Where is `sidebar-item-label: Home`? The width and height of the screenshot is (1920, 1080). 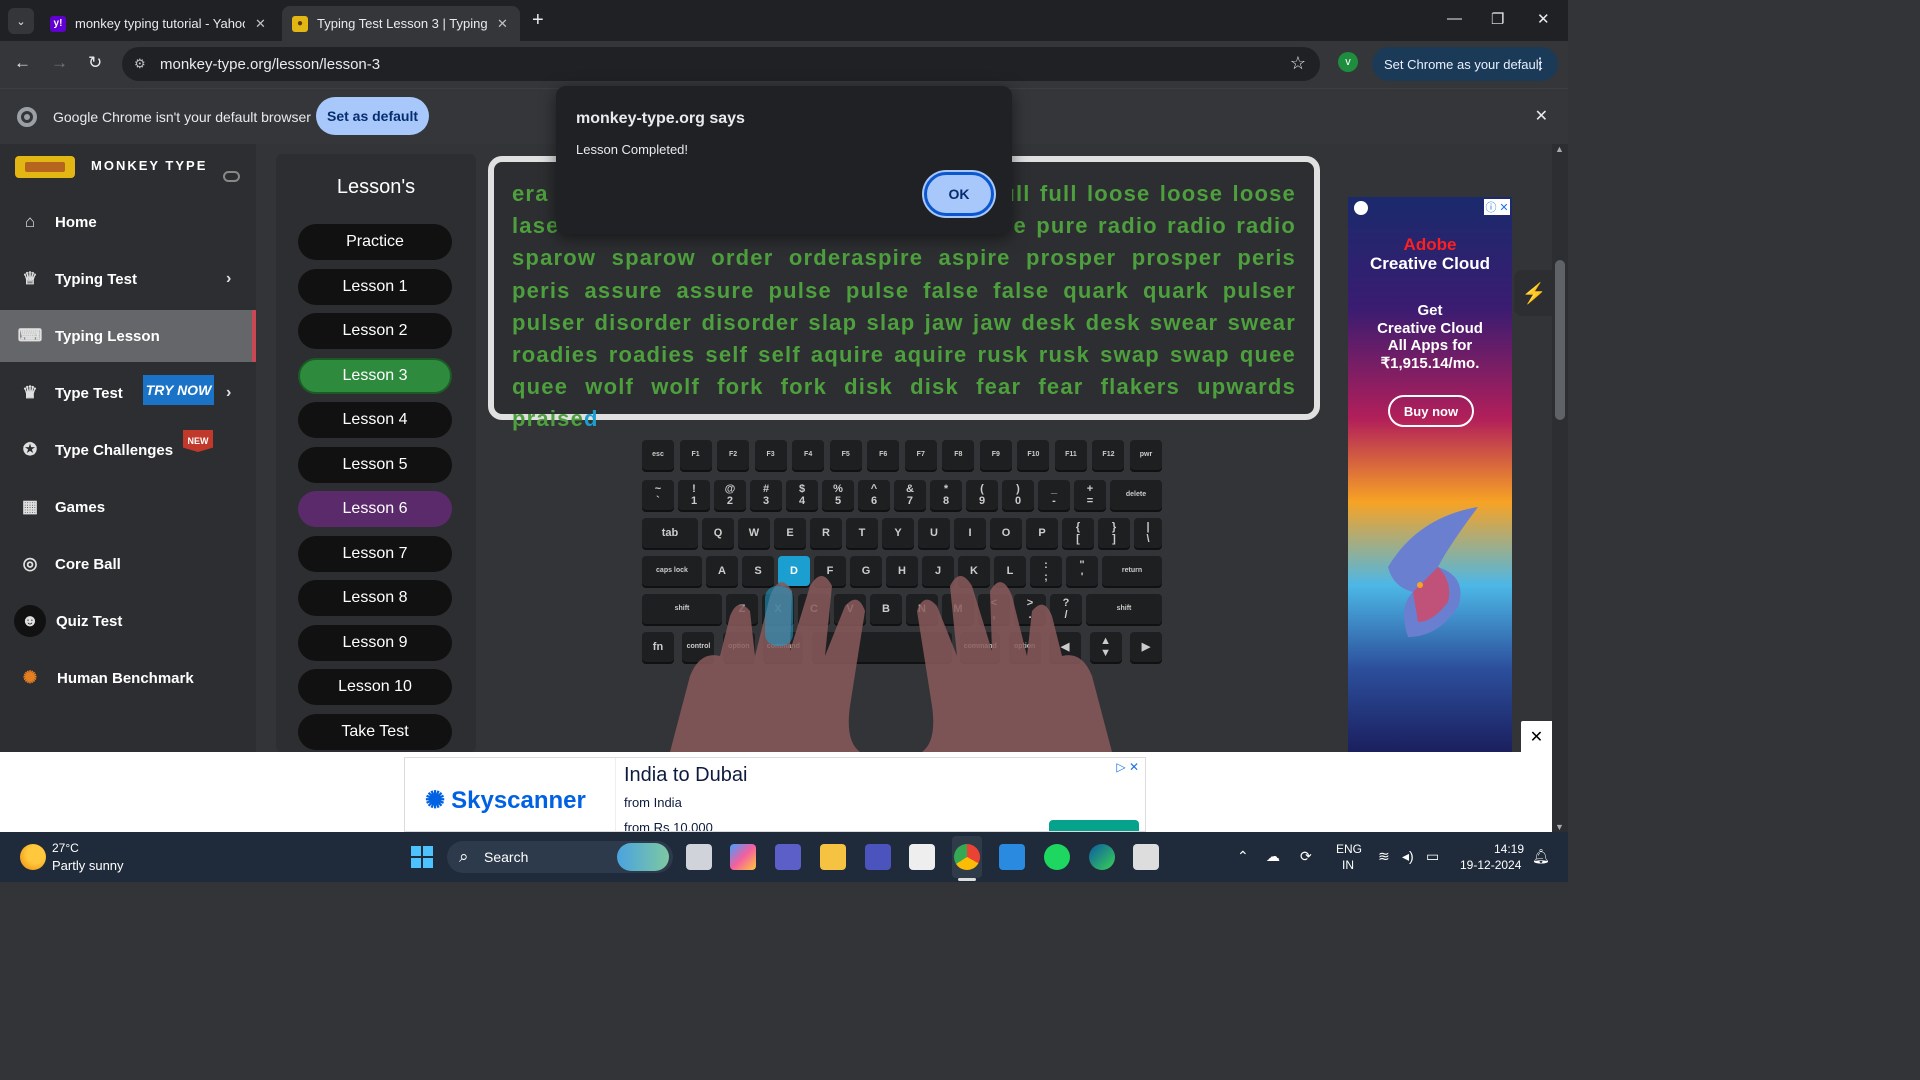 sidebar-item-label: Home is located at coordinates (76, 222).